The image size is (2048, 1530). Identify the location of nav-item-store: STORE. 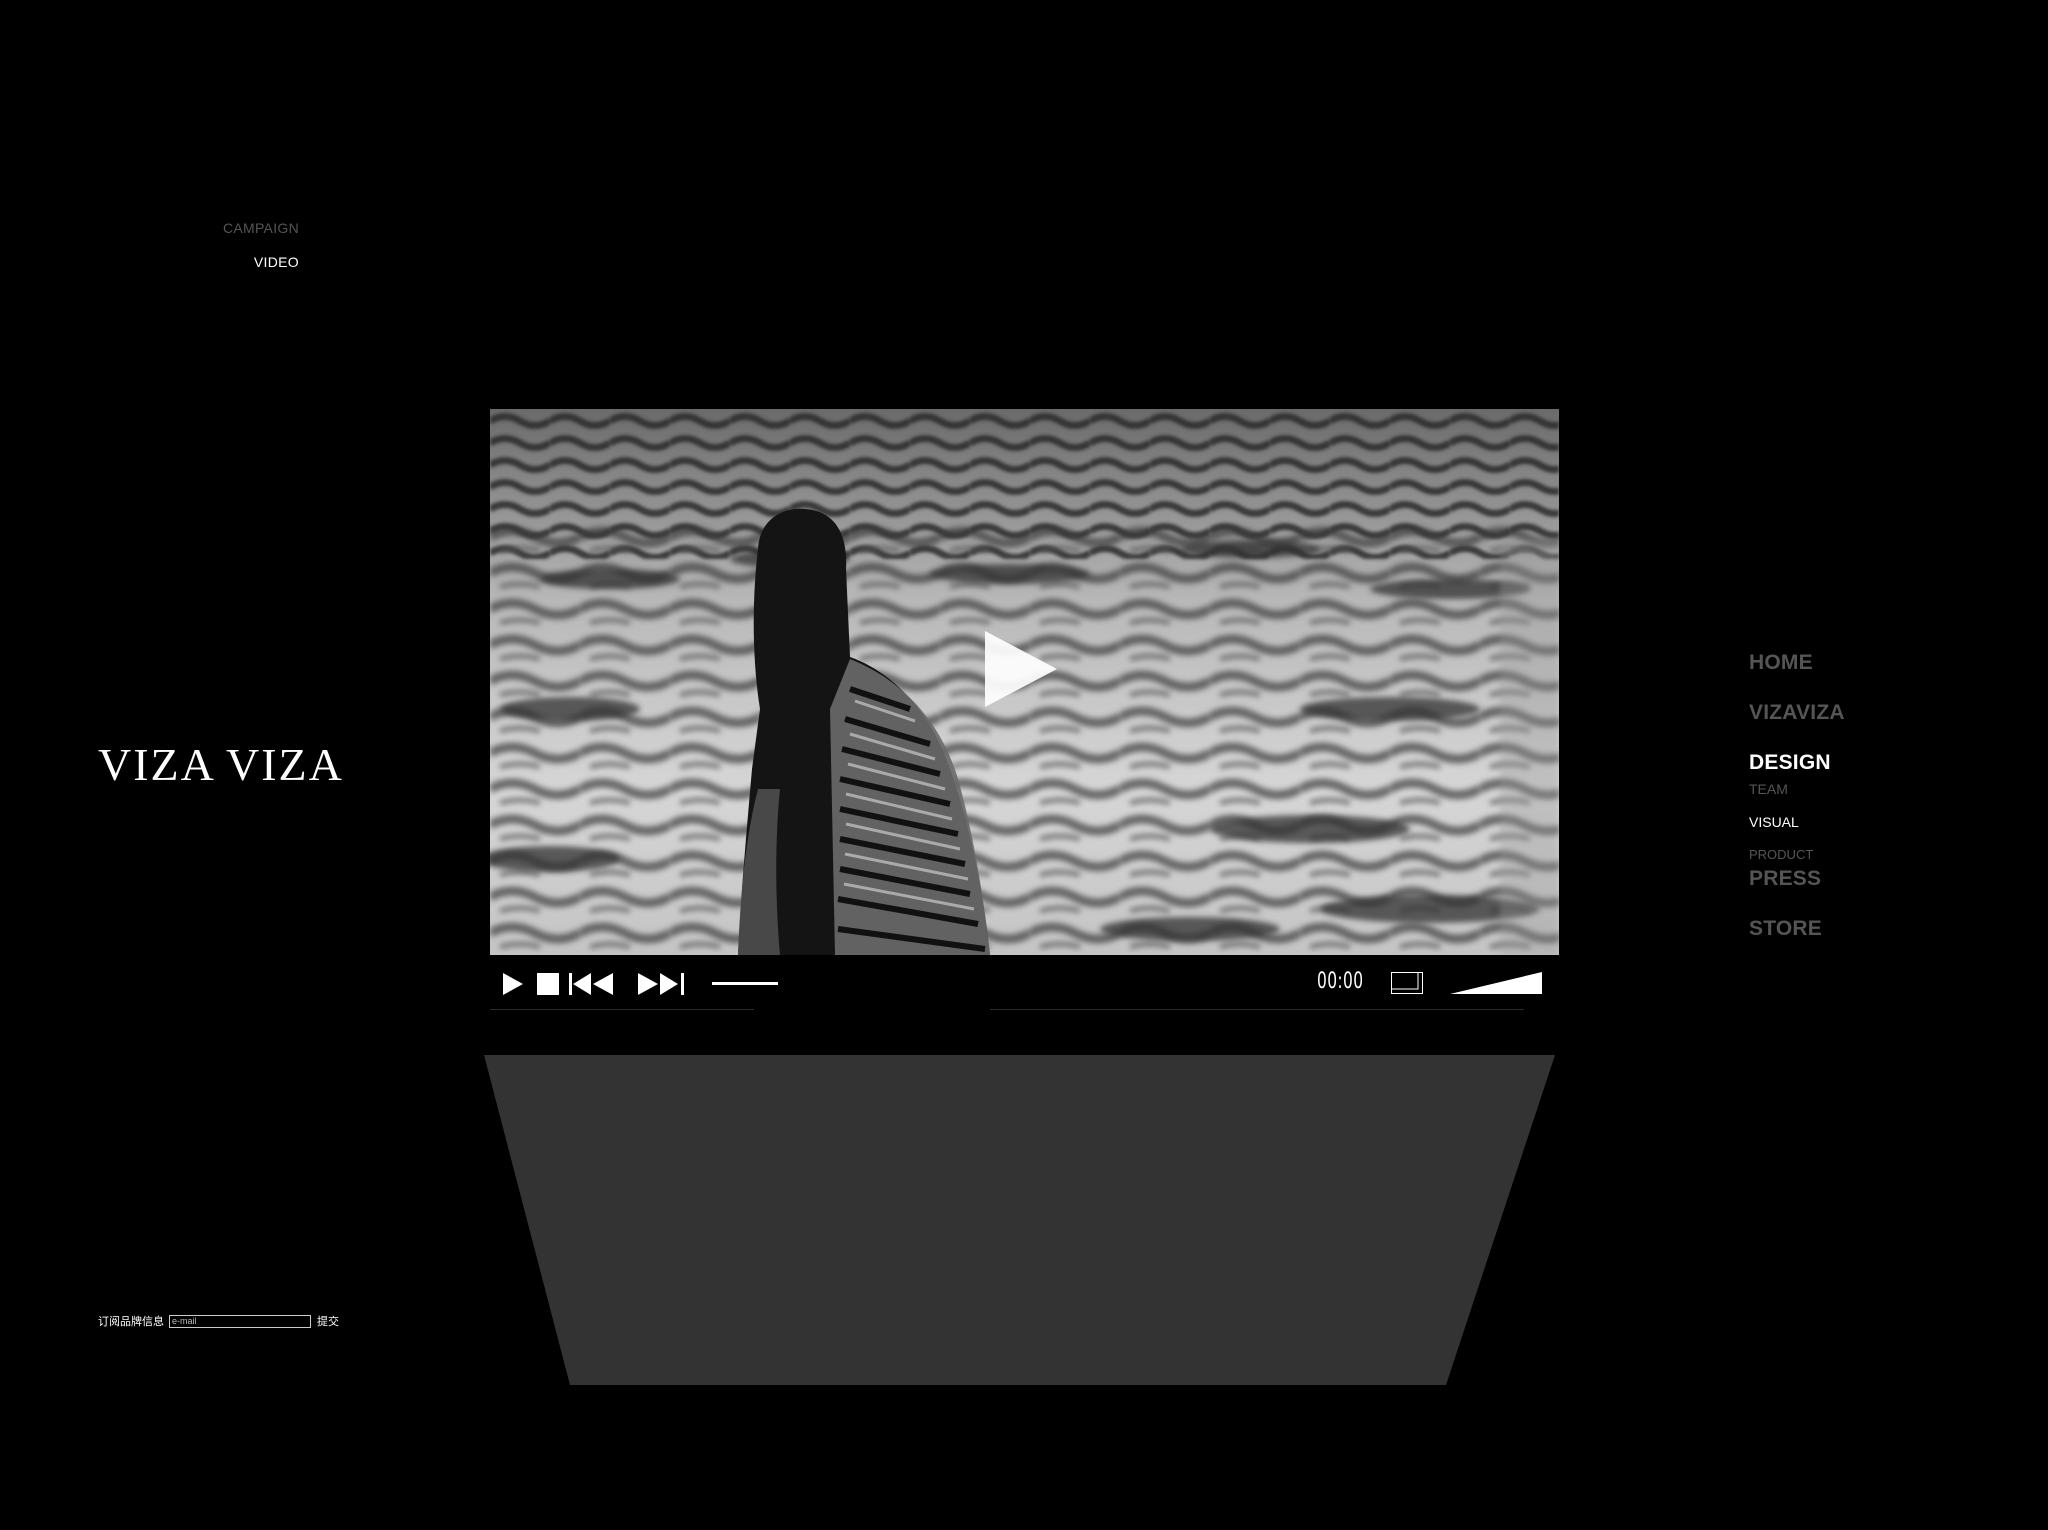
(1797, 929).